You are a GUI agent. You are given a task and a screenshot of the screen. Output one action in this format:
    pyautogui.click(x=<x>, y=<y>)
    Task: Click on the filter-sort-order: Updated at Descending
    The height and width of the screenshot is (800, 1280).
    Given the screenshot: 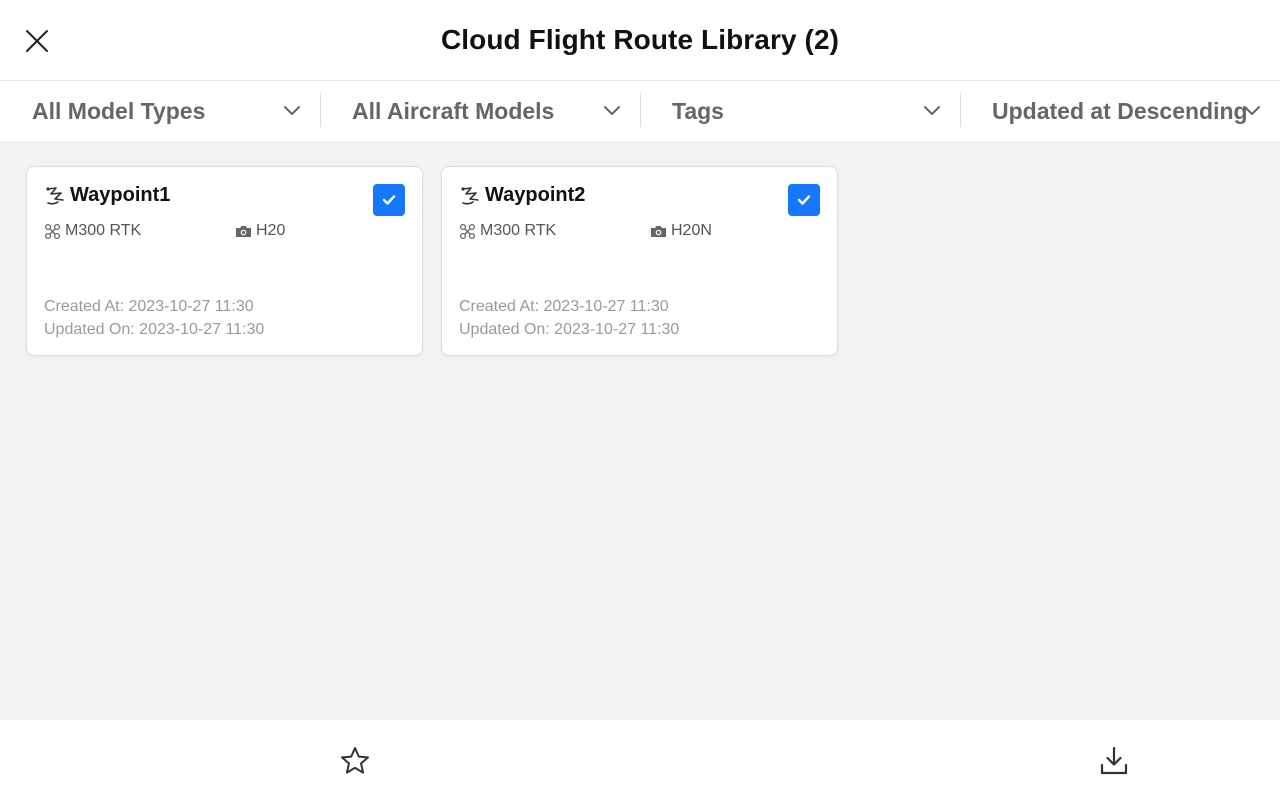 What is the action you would take?
    pyautogui.click(x=1120, y=111)
    